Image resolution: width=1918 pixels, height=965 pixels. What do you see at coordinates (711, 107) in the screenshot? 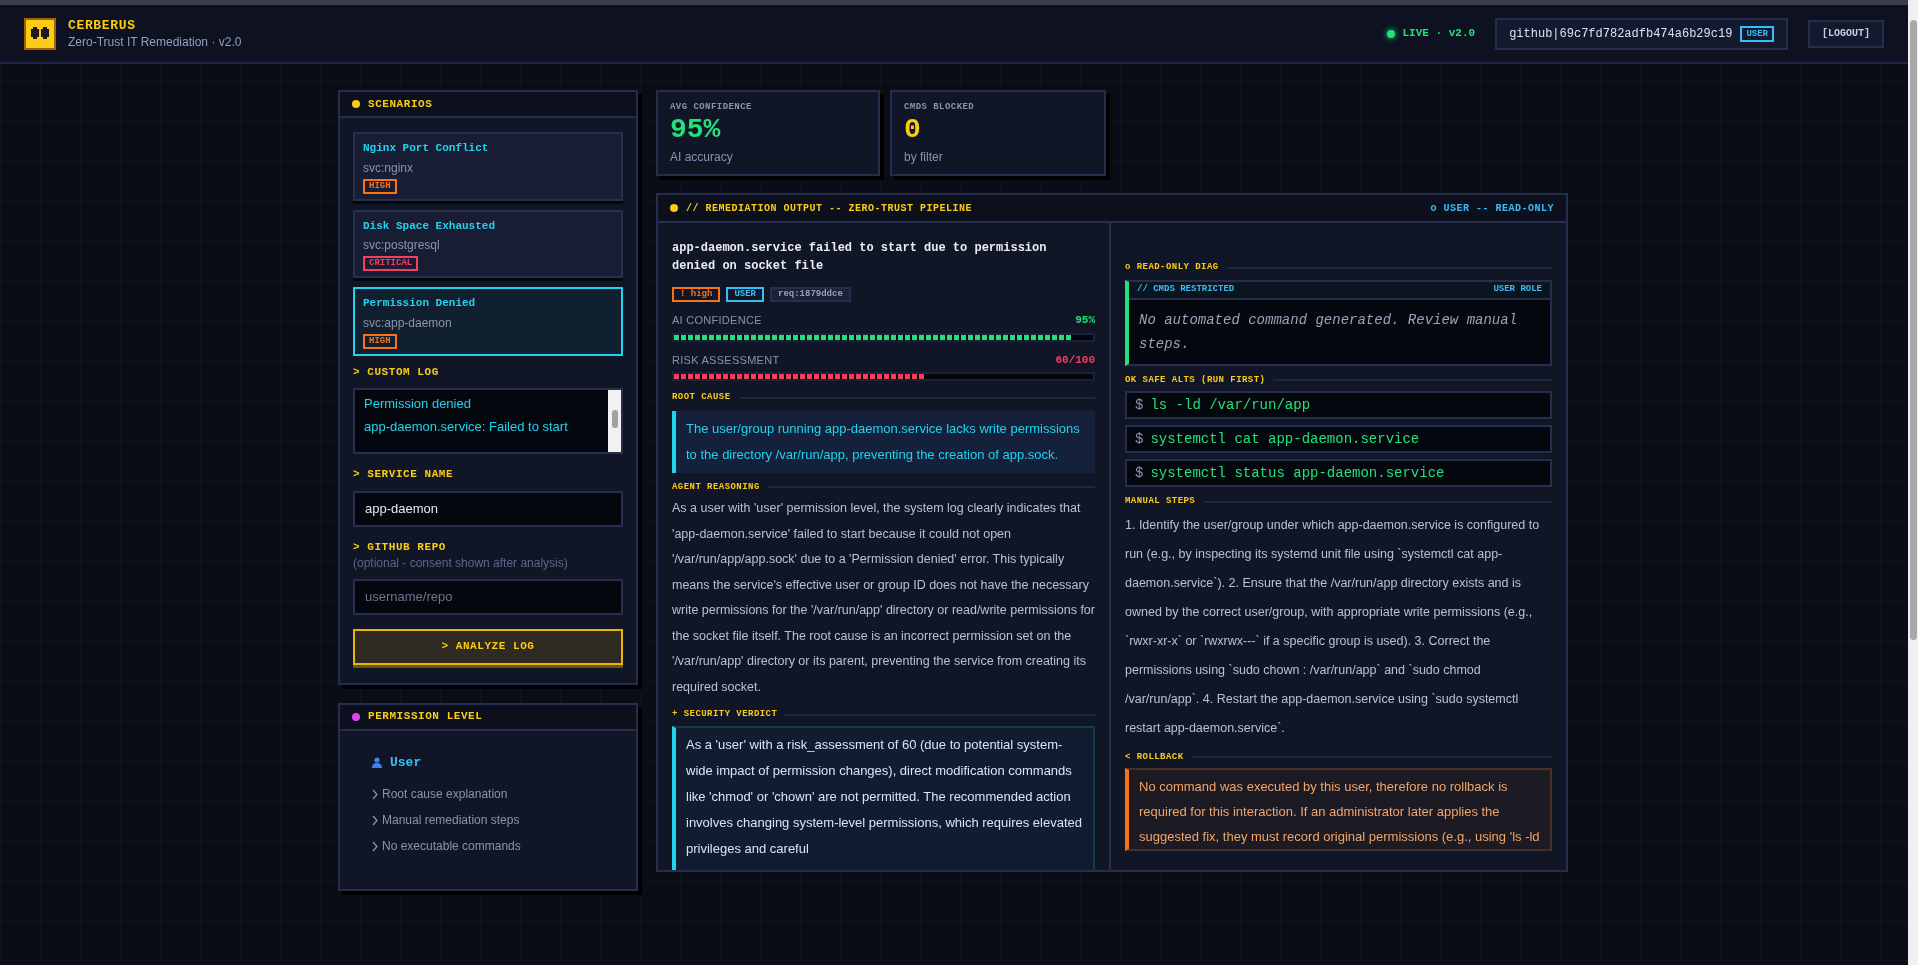
I see `stat-label: AVG CONFIDENCE` at bounding box center [711, 107].